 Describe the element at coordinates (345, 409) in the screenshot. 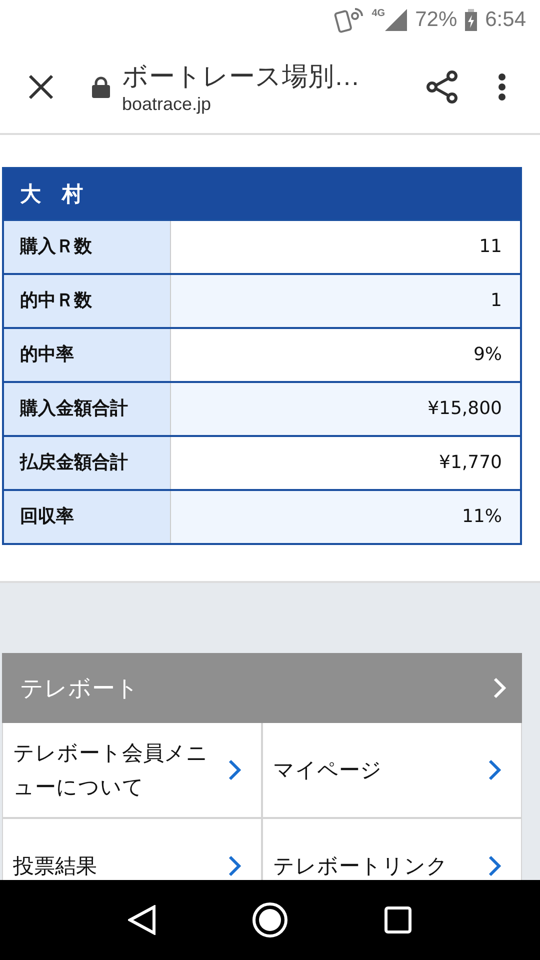

I see `row-value: ¥15,800` at that location.